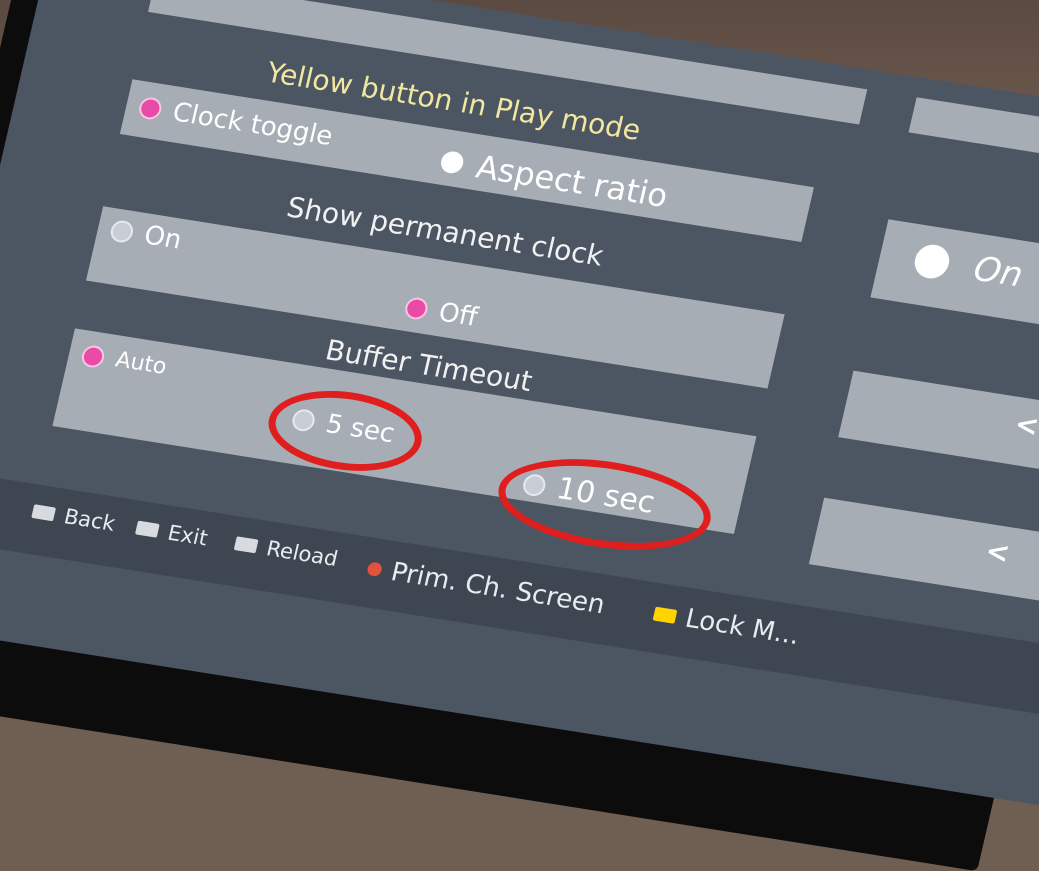 The height and width of the screenshot is (871, 1039). I want to click on reload-key-icon, so click(246, 545).